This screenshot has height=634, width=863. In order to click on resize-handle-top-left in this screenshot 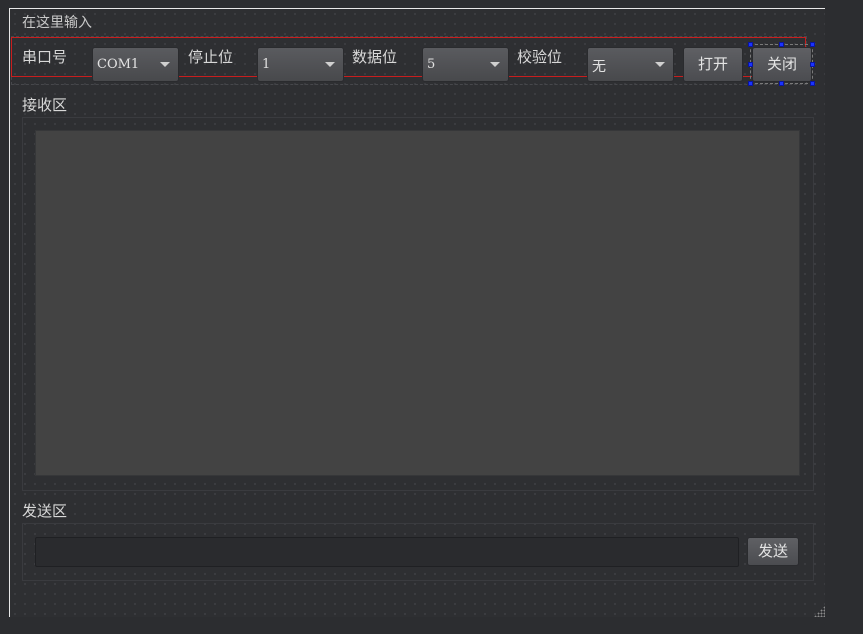, I will do `click(750, 44)`.